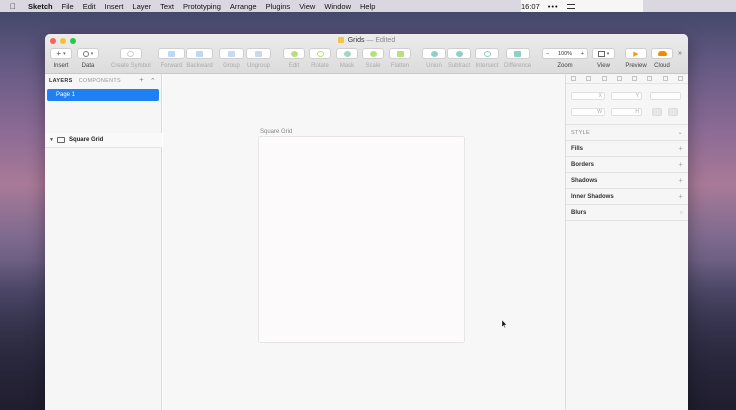 This screenshot has width=736, height=410. I want to click on data-tool: ▾ Data, so click(88, 58).